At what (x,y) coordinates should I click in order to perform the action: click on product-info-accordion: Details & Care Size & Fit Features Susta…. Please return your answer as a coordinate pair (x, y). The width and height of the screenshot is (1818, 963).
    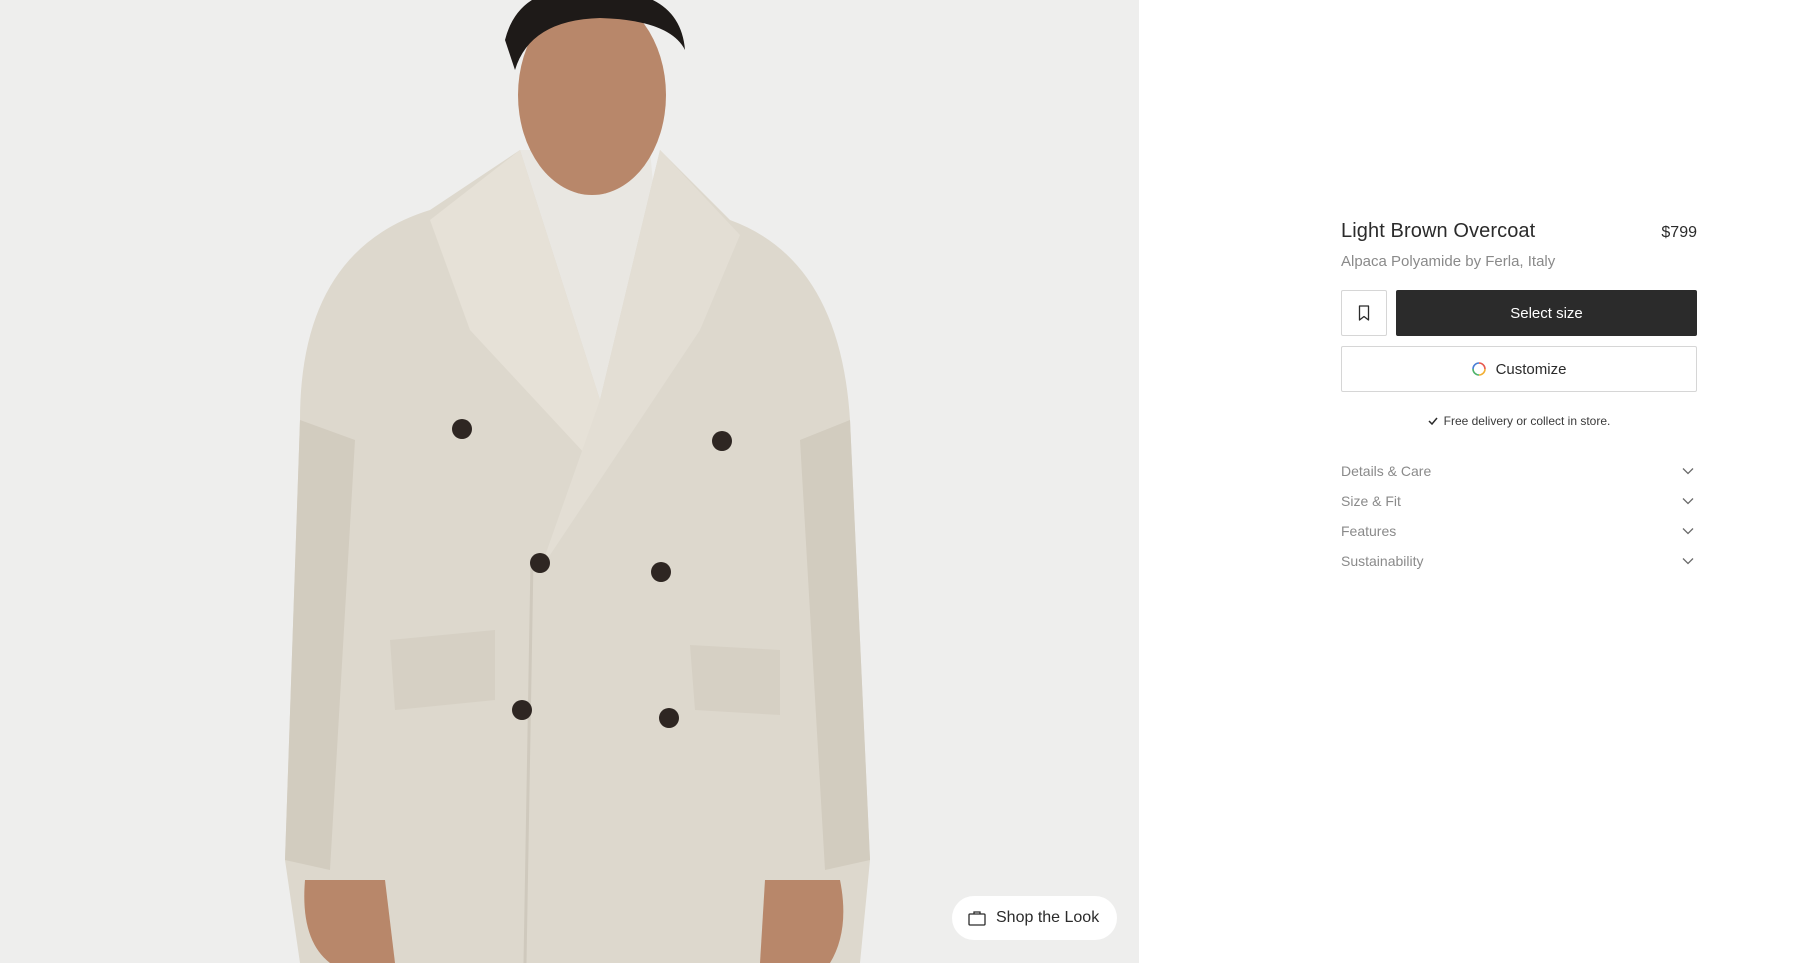
    Looking at the image, I should click on (1519, 516).